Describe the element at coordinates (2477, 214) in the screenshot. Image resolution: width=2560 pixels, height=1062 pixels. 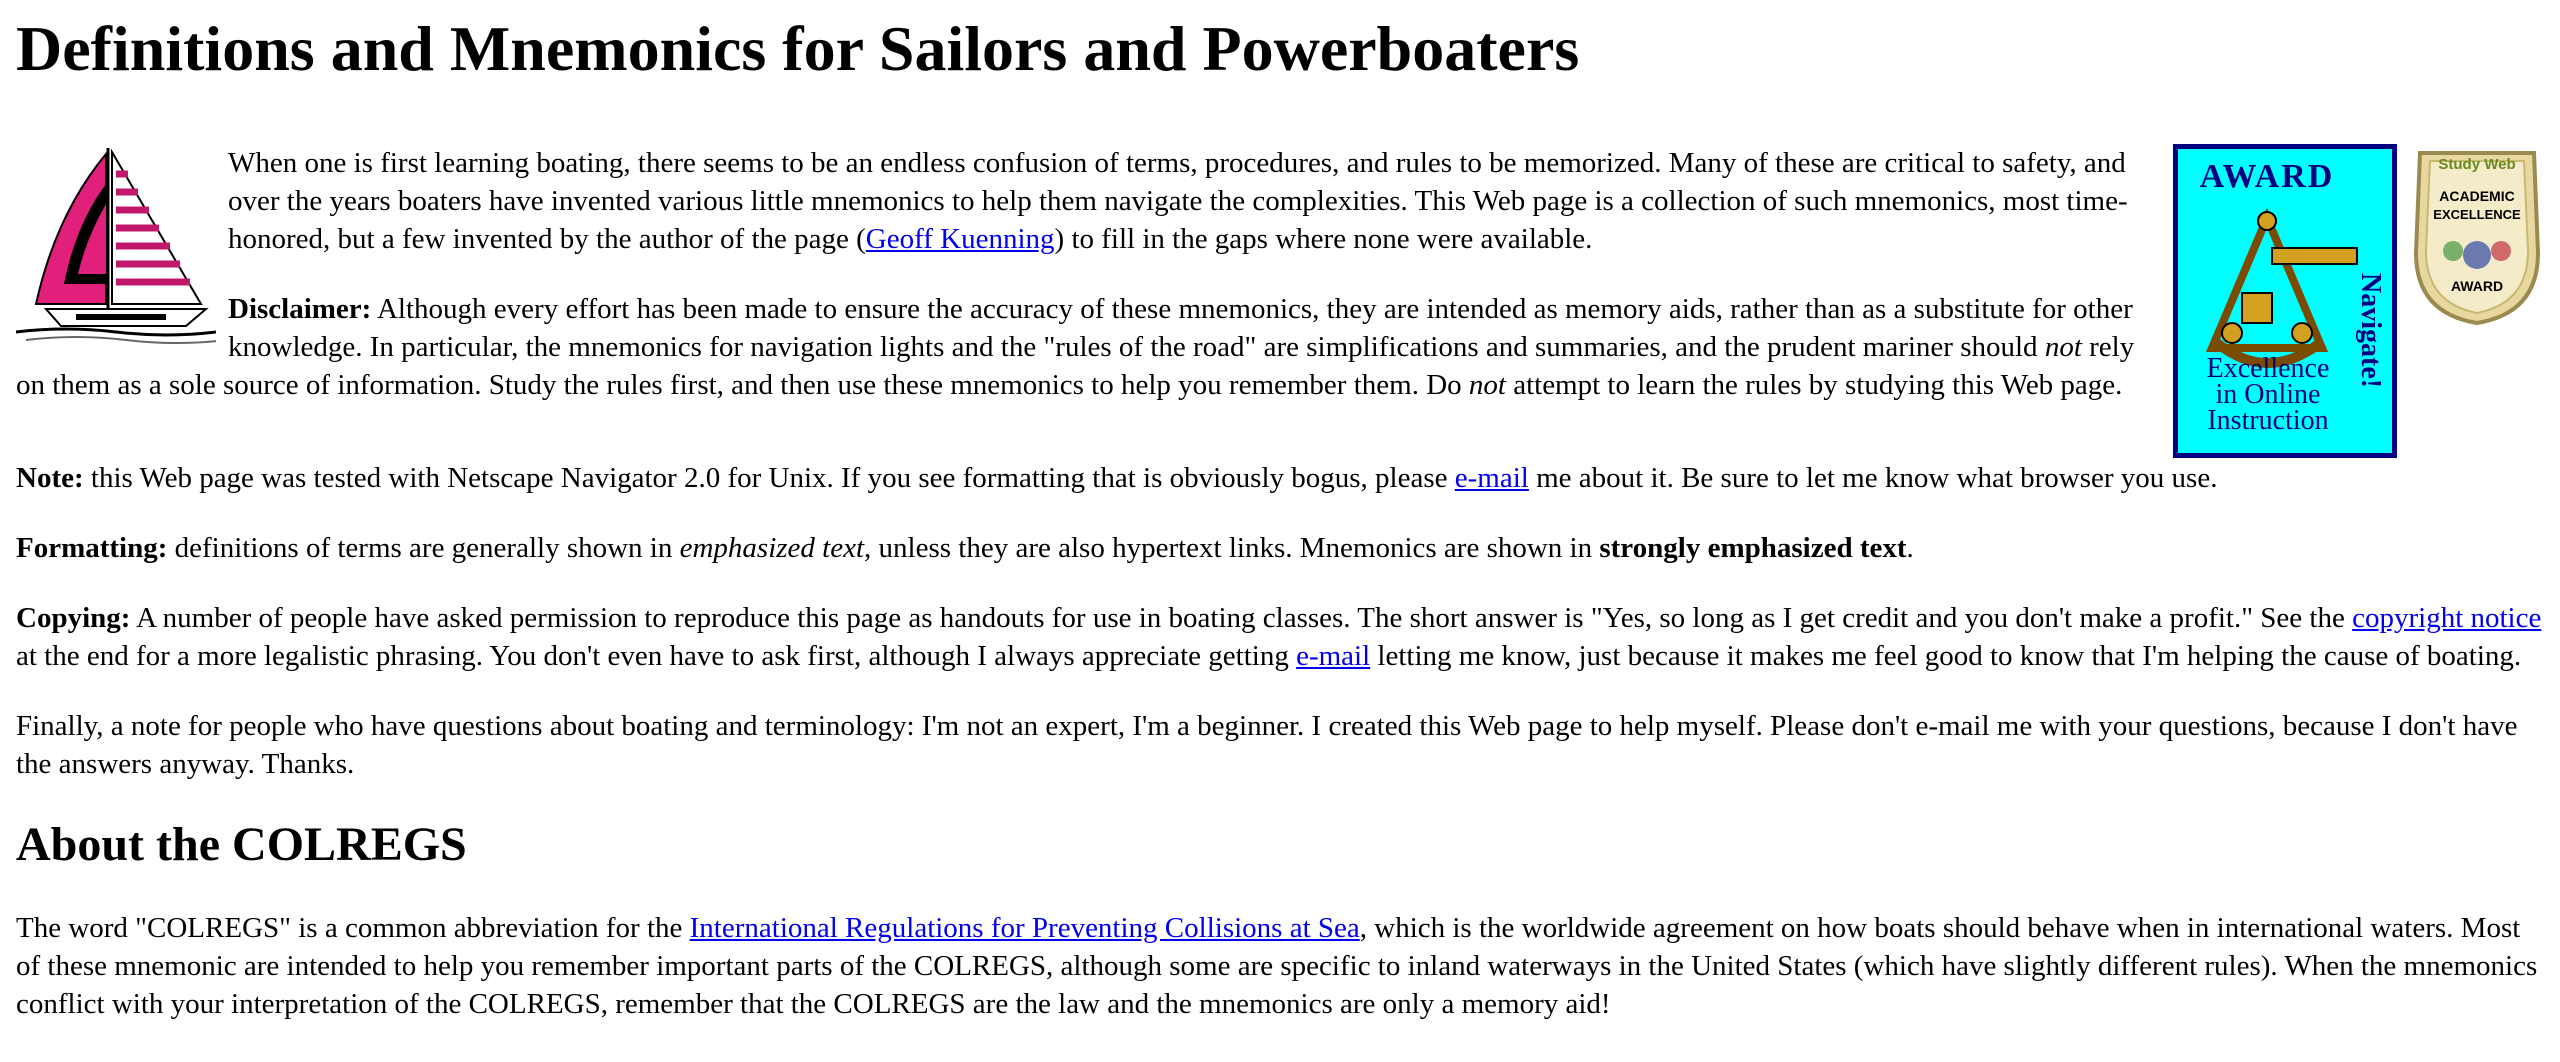
I see `academic-line2: EXCELLENCE` at that location.